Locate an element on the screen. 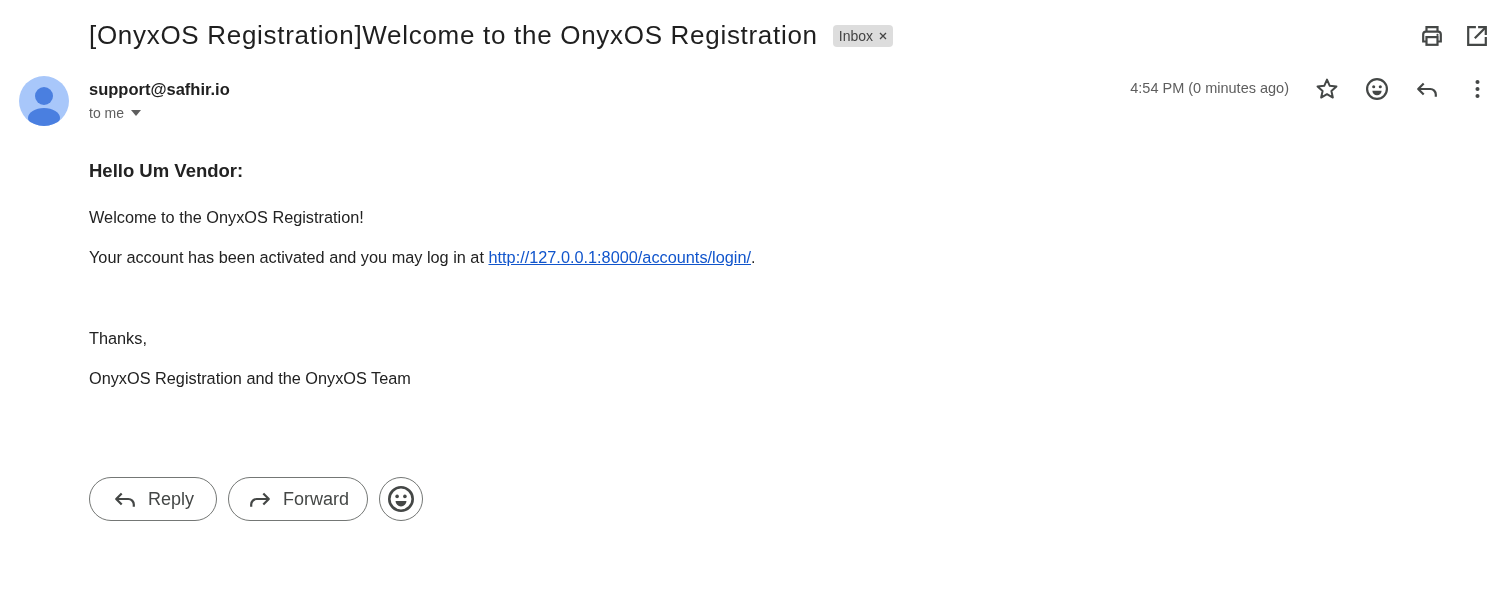 The width and height of the screenshot is (1509, 612). greeting-text: Hello Um Vendor: is located at coordinates (167, 171).